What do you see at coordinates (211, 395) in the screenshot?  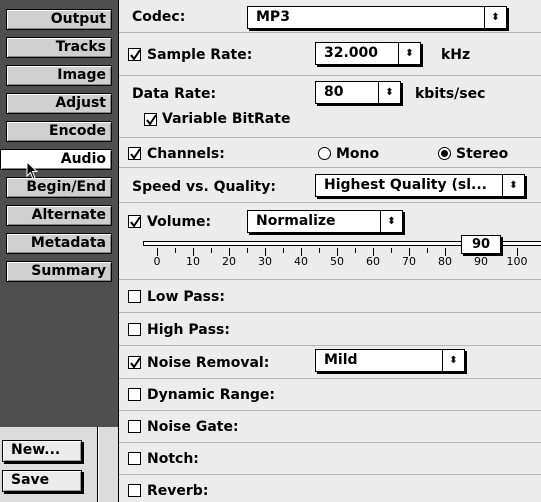 I see `dynamic-range-label: Dynamic Range:` at bounding box center [211, 395].